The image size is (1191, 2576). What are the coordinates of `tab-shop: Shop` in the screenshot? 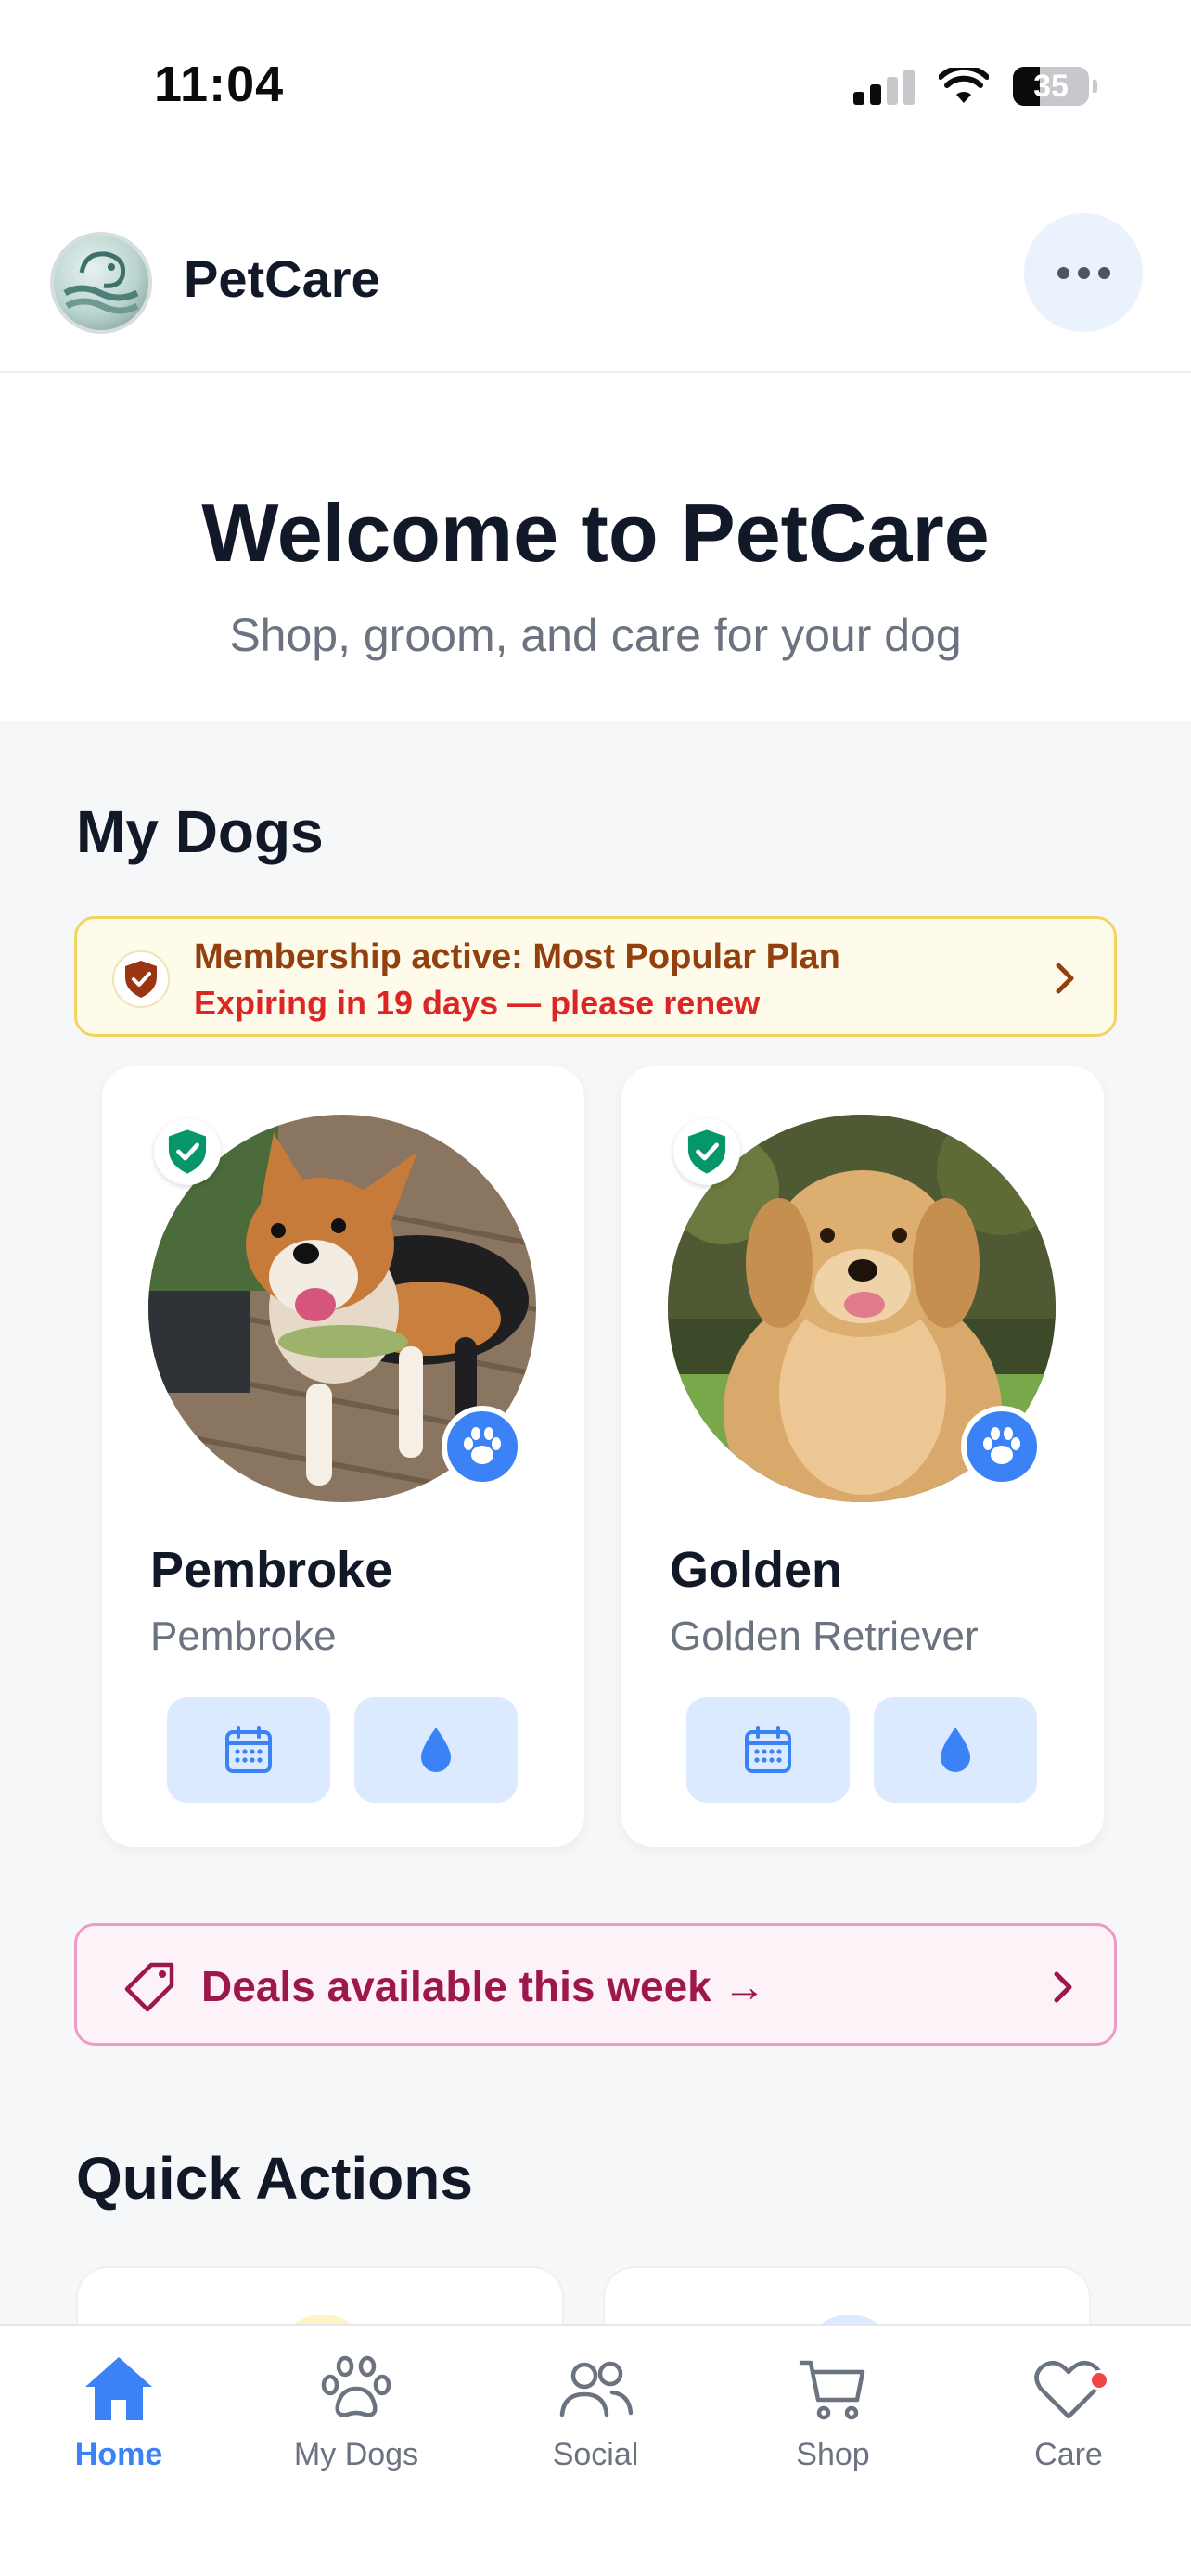 It's located at (833, 2413).